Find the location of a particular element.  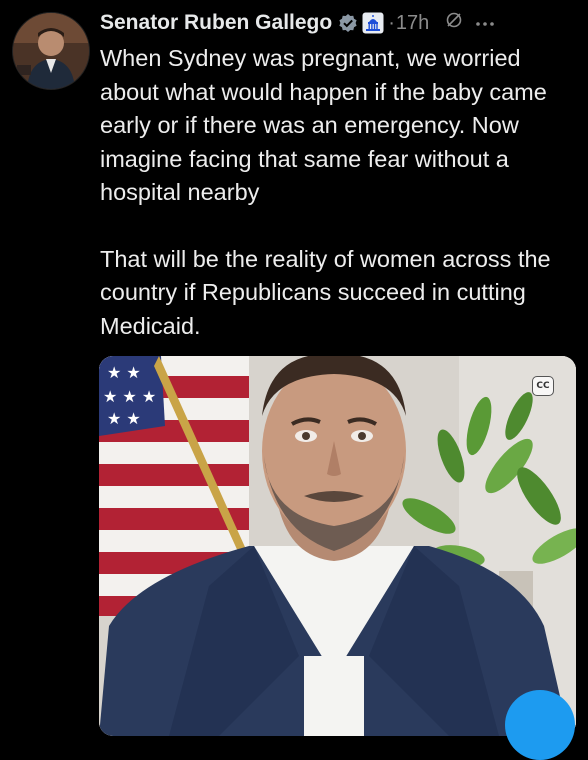

author-name: Senator Ruben Gallego is located at coordinates (216, 23).